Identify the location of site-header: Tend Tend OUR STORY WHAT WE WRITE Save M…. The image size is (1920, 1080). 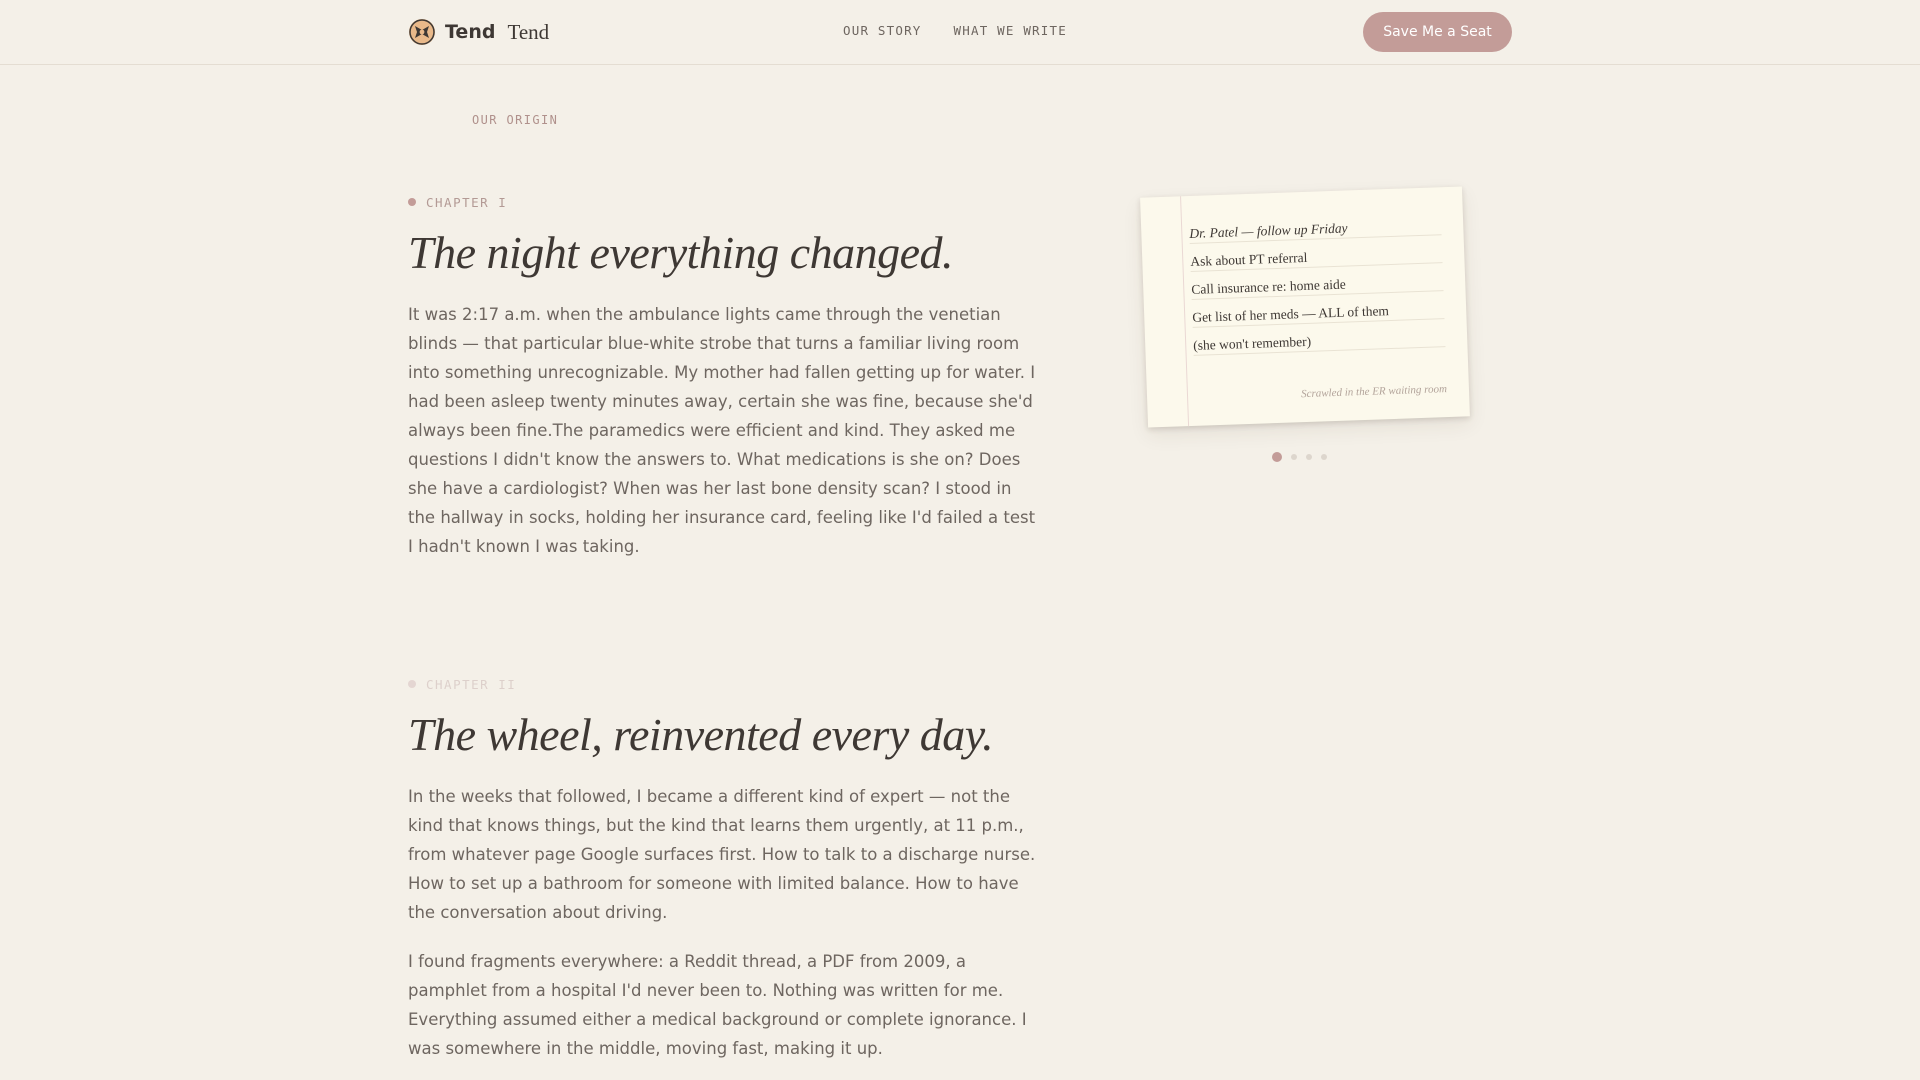
(960, 32).